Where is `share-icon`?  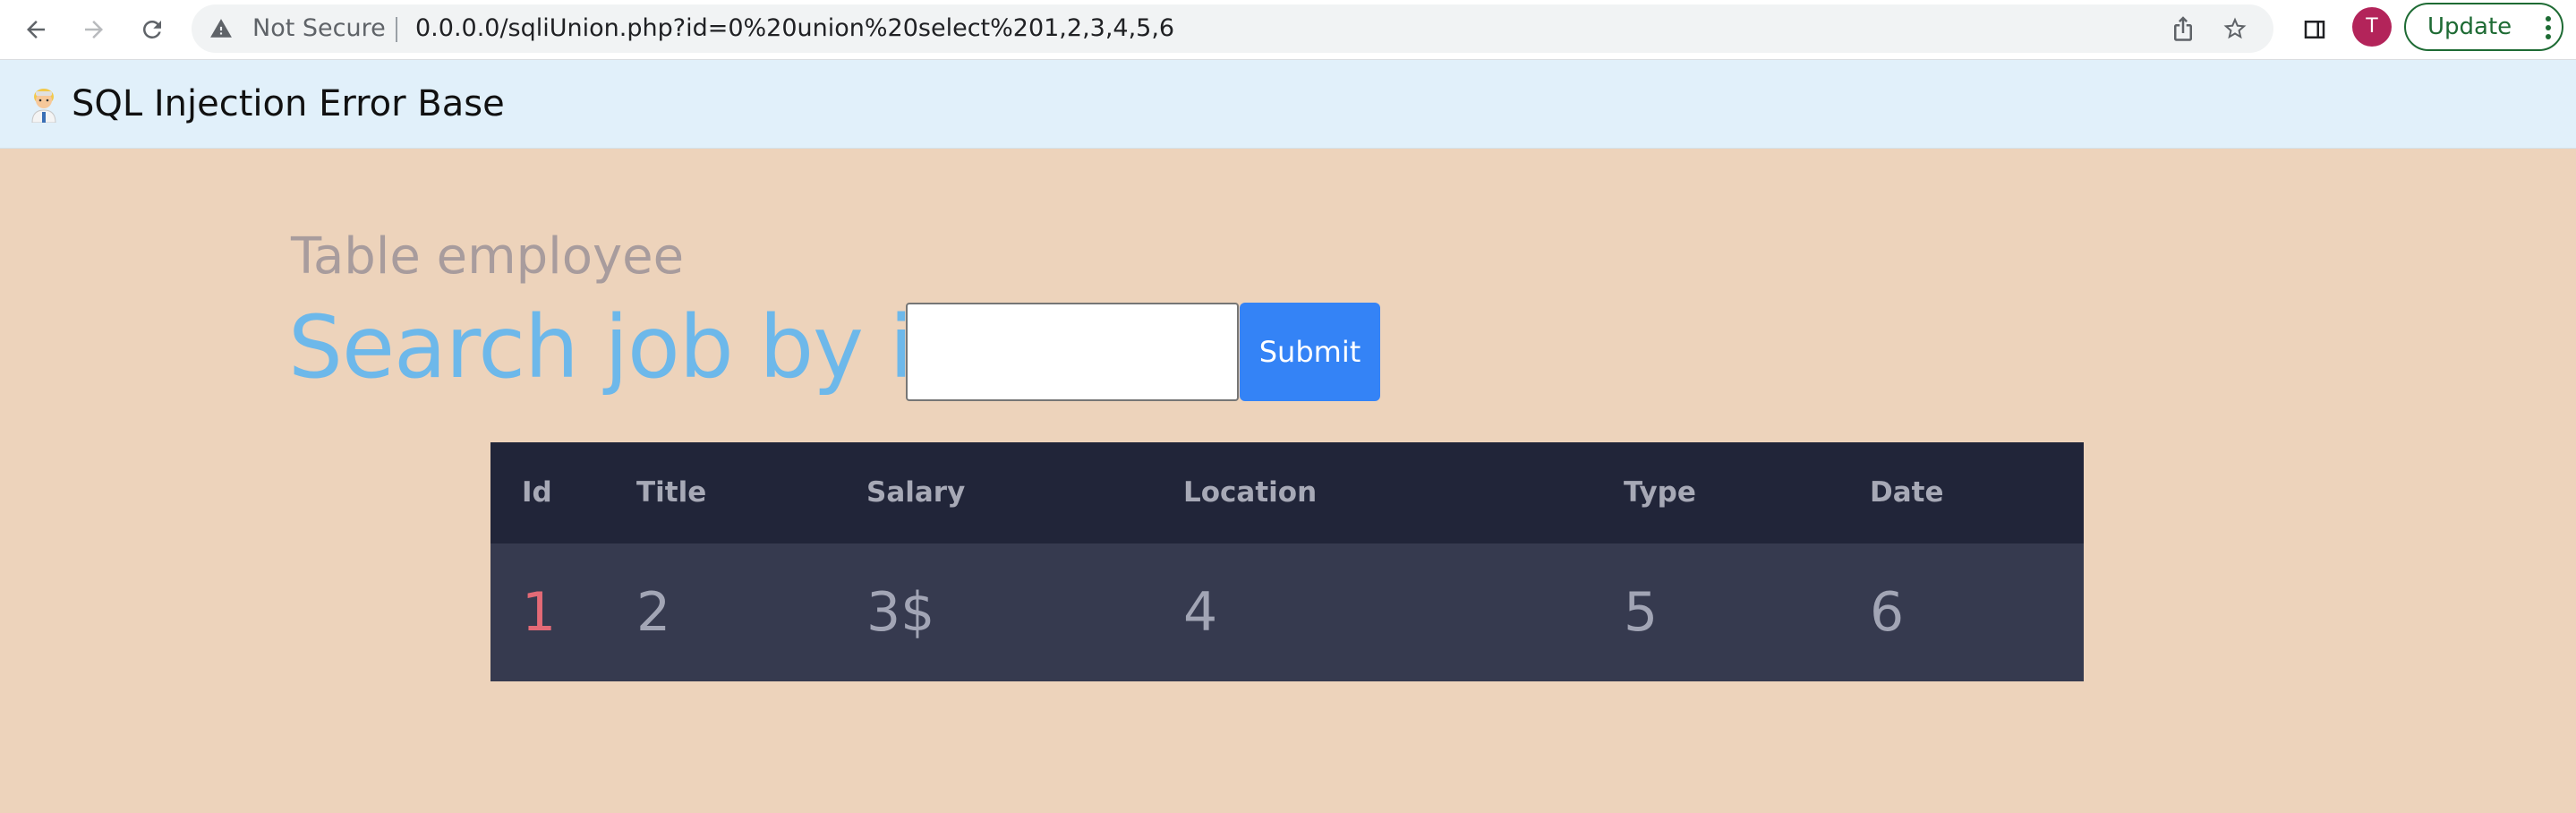
share-icon is located at coordinates (2183, 28).